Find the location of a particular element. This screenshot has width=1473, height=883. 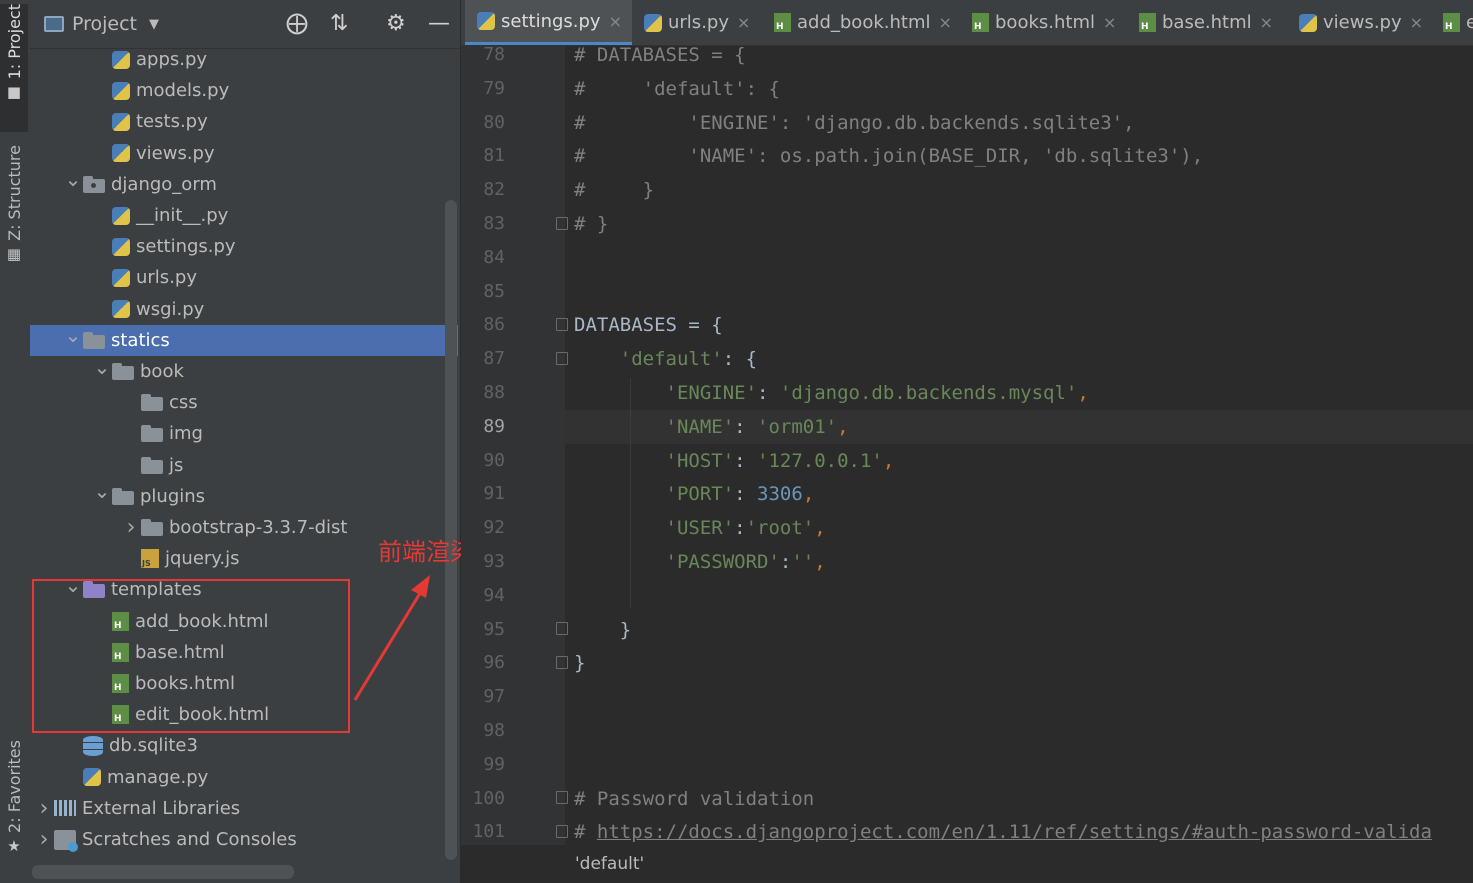

code-line: 'USER':'root', is located at coordinates (1023, 528).